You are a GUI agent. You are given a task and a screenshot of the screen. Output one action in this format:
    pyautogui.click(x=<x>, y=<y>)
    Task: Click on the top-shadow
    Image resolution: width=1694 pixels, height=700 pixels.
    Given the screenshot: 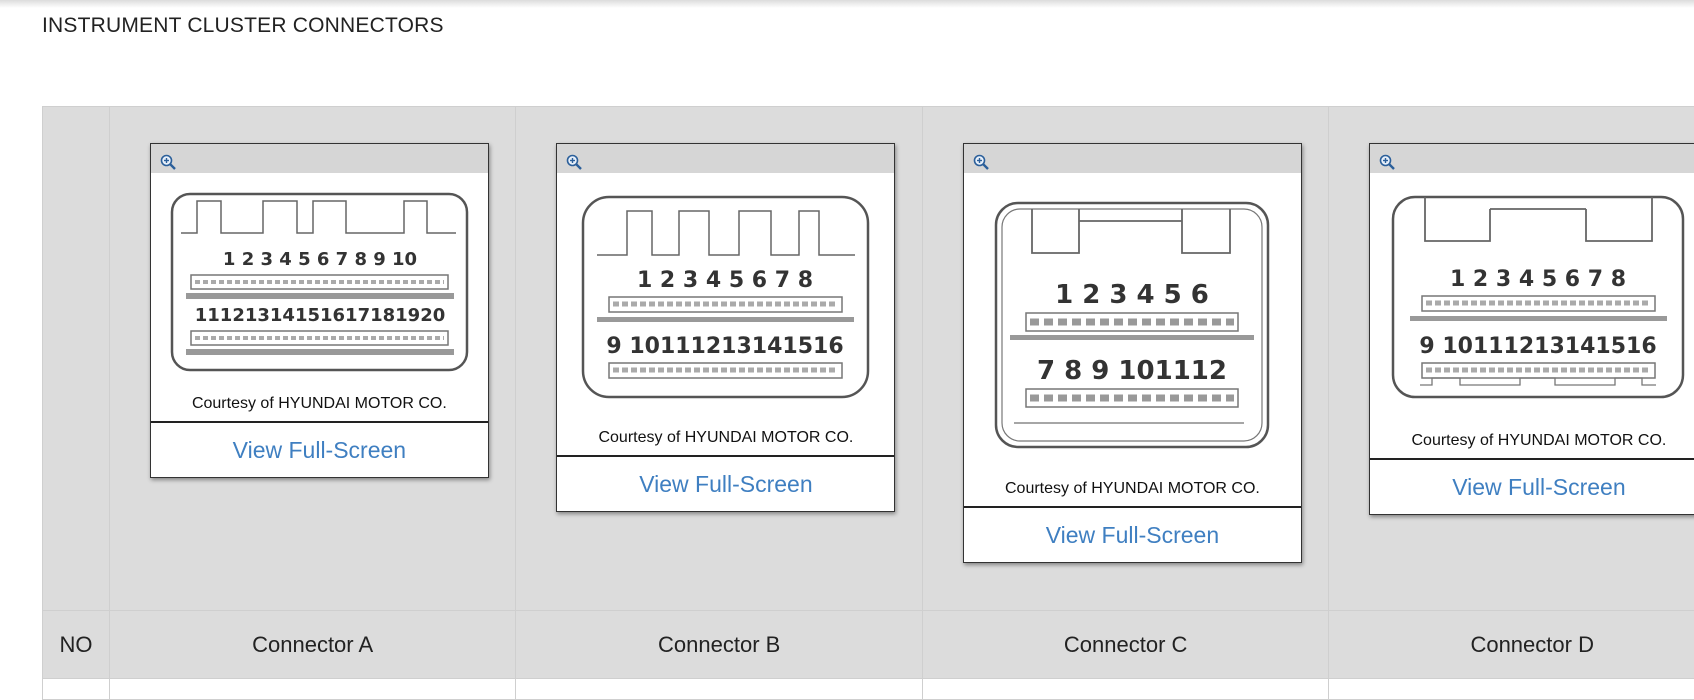 What is the action you would take?
    pyautogui.click(x=847, y=4)
    